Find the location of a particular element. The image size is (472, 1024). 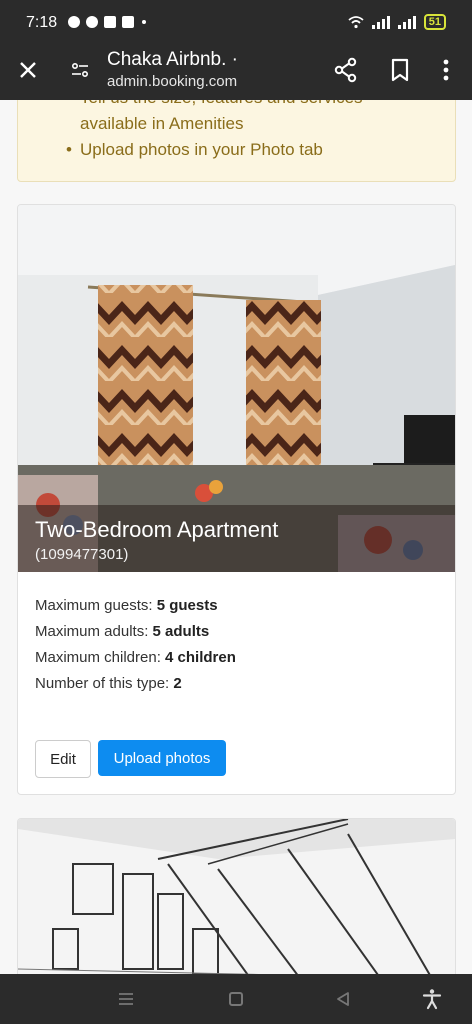

bookmark-icon is located at coordinates (400, 70).